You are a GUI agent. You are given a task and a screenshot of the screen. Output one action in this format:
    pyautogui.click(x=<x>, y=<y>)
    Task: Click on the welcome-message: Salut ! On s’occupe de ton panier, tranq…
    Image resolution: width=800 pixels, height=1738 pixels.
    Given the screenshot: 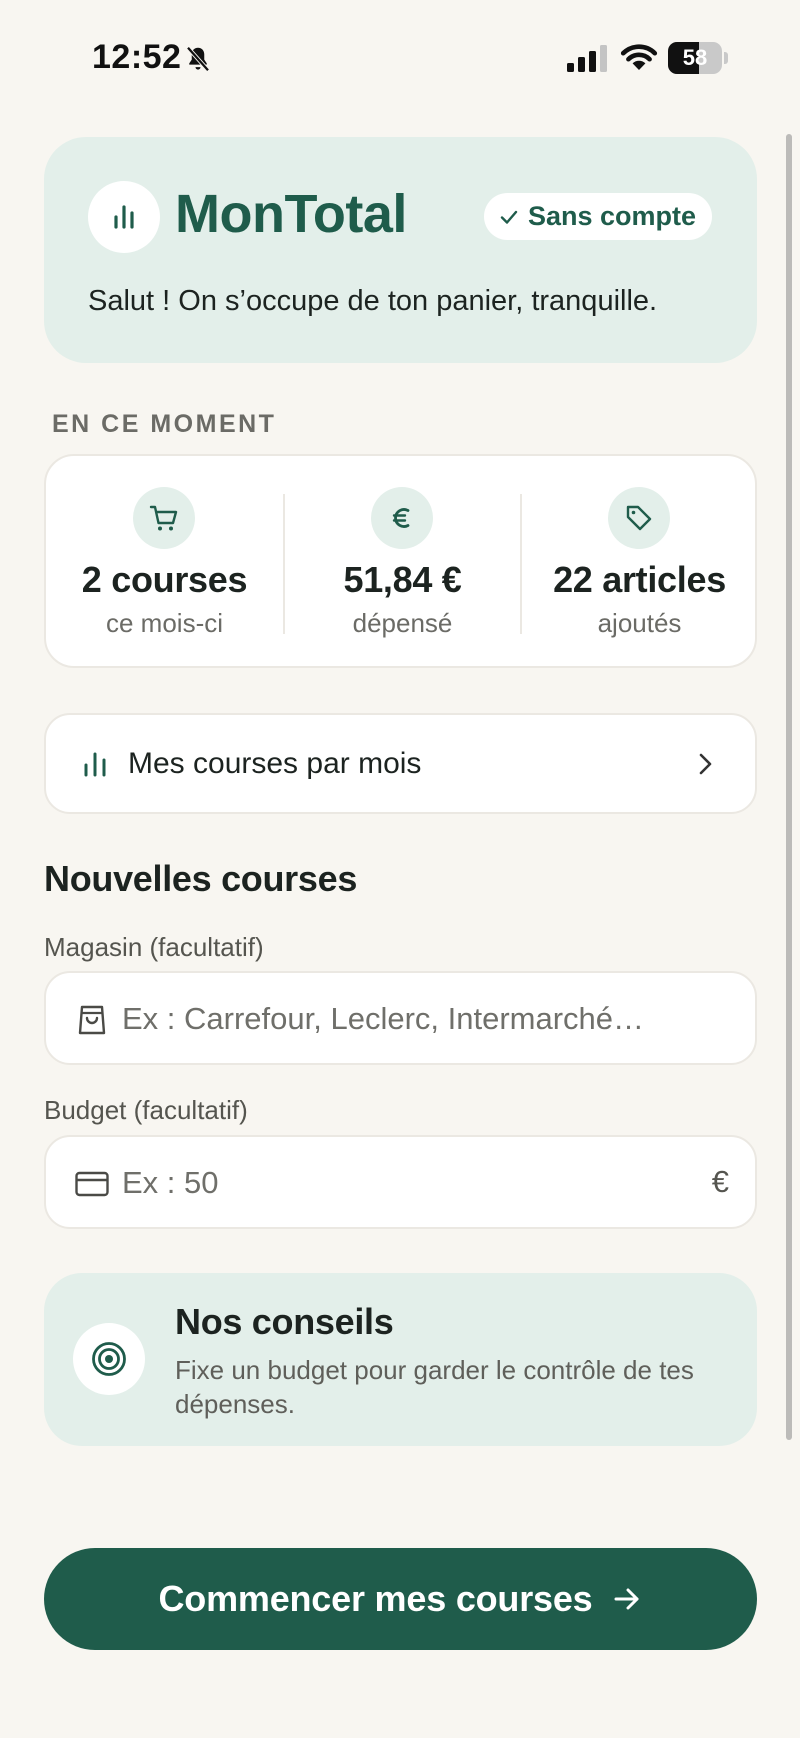 What is the action you would take?
    pyautogui.click(x=373, y=301)
    